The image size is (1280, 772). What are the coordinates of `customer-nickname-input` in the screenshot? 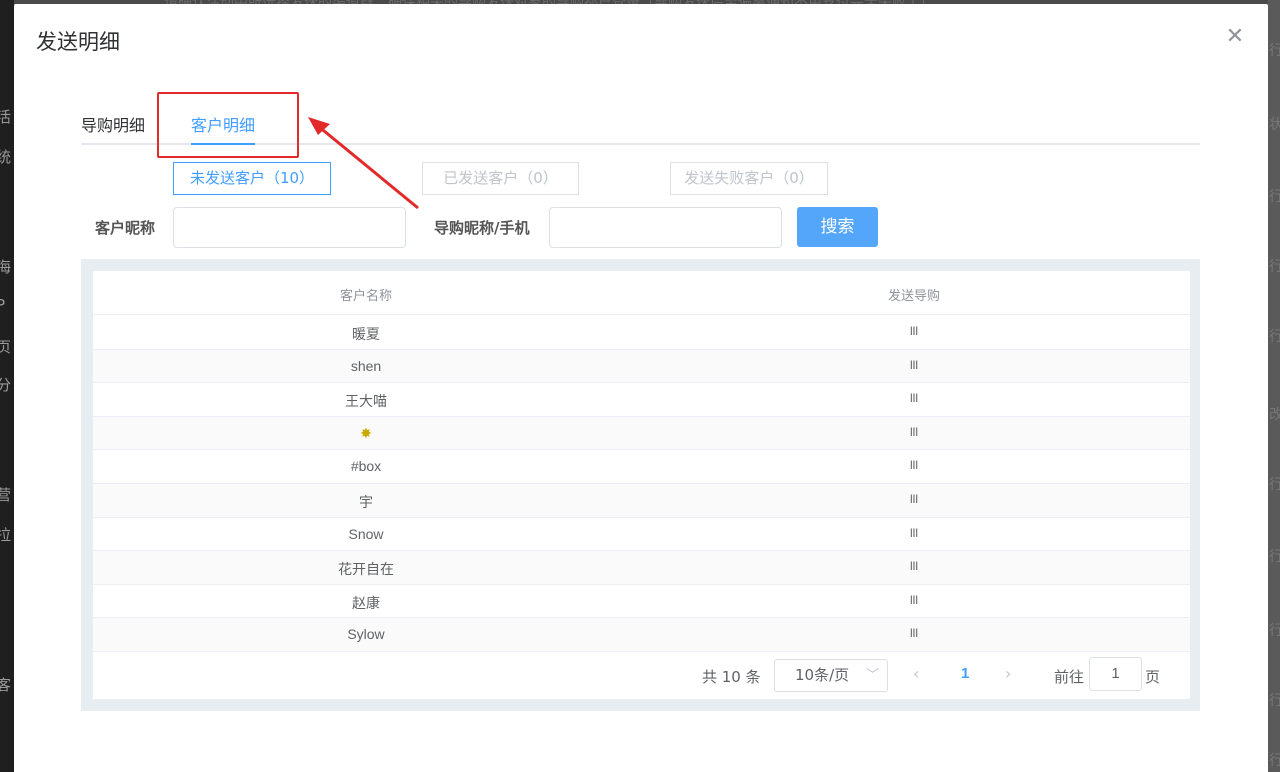 It's located at (289, 227).